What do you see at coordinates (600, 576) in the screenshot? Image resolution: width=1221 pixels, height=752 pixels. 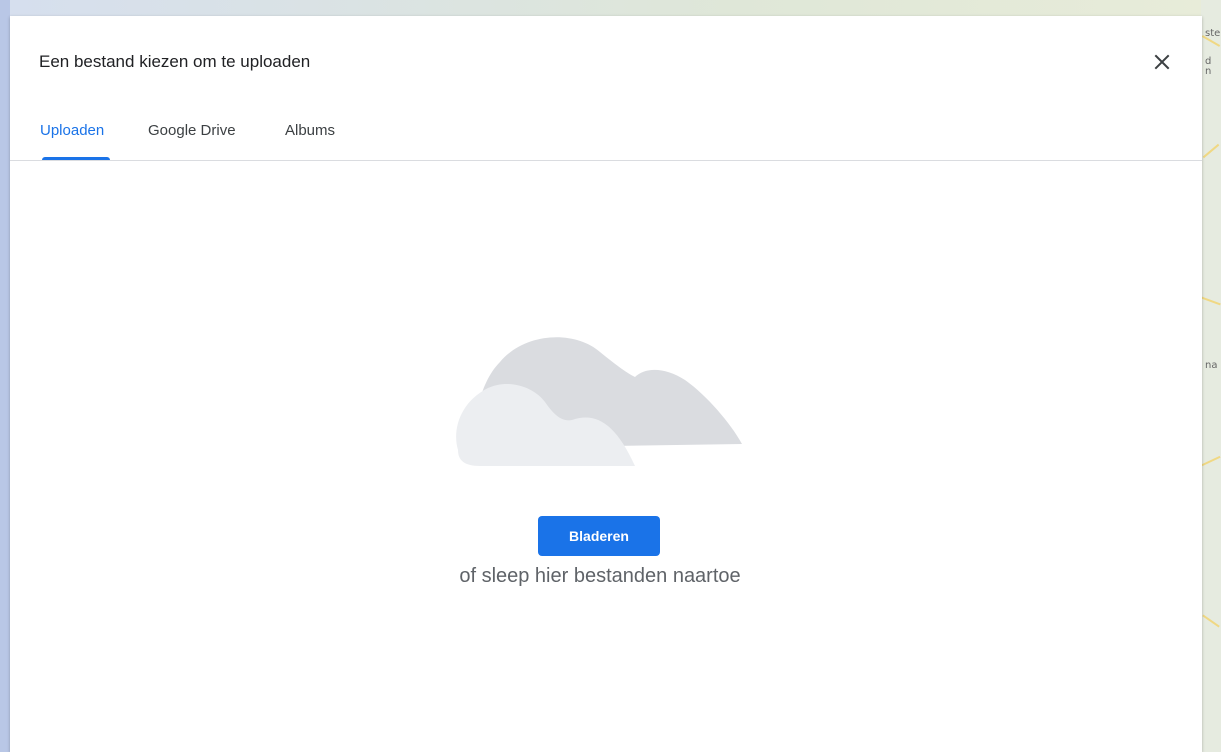 I see `drop-zone-hint: of sleep hier bestanden naartoe` at bounding box center [600, 576].